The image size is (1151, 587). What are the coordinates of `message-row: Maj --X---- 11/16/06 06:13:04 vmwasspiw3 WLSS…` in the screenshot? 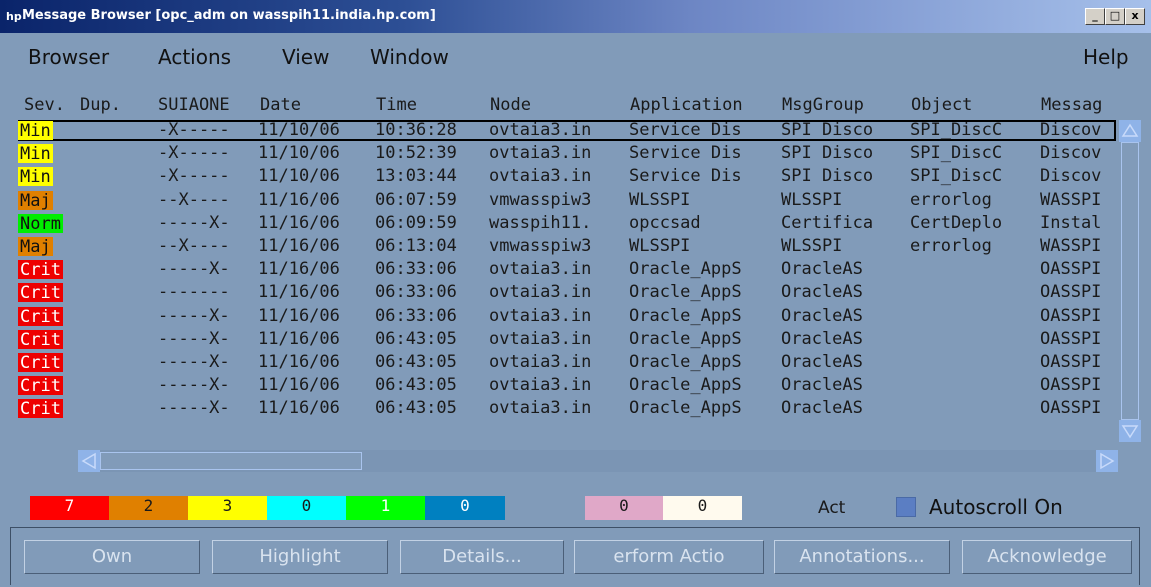 It's located at (567, 246).